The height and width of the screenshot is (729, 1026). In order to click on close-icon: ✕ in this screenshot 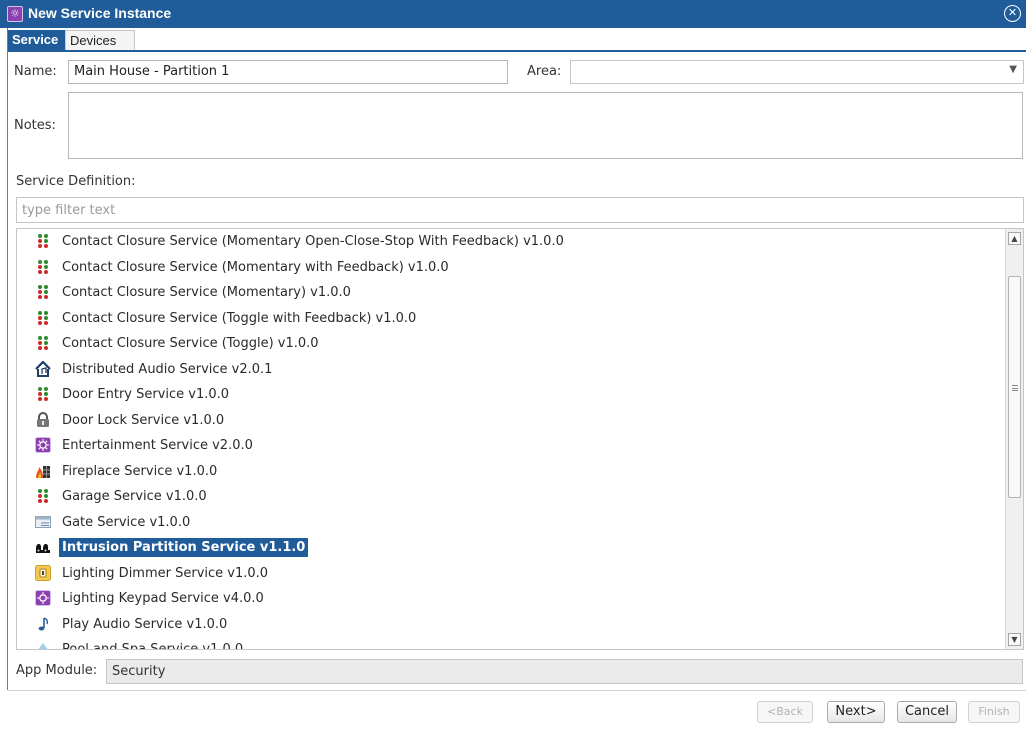, I will do `click(1012, 13)`.